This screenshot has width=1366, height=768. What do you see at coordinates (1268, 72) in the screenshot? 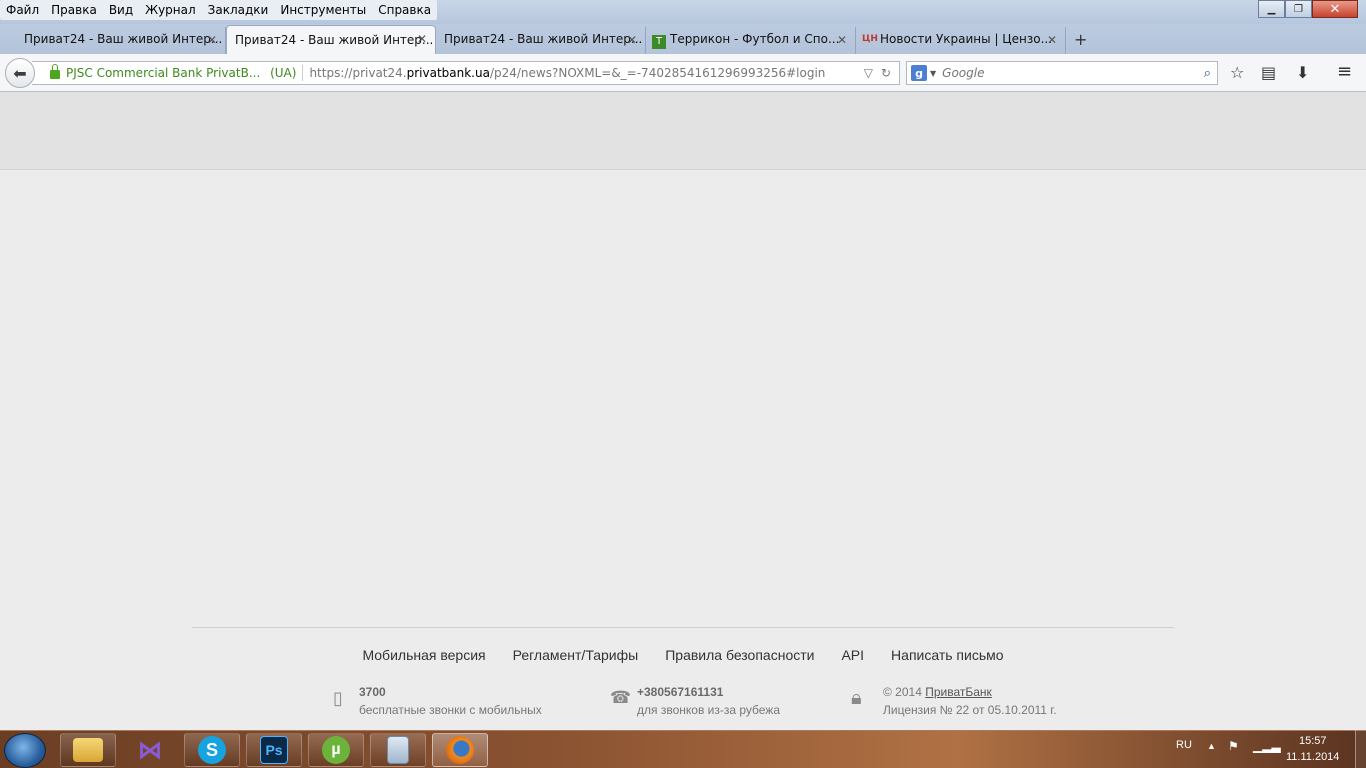
I see `bookmarks-list-icon: ▤` at bounding box center [1268, 72].